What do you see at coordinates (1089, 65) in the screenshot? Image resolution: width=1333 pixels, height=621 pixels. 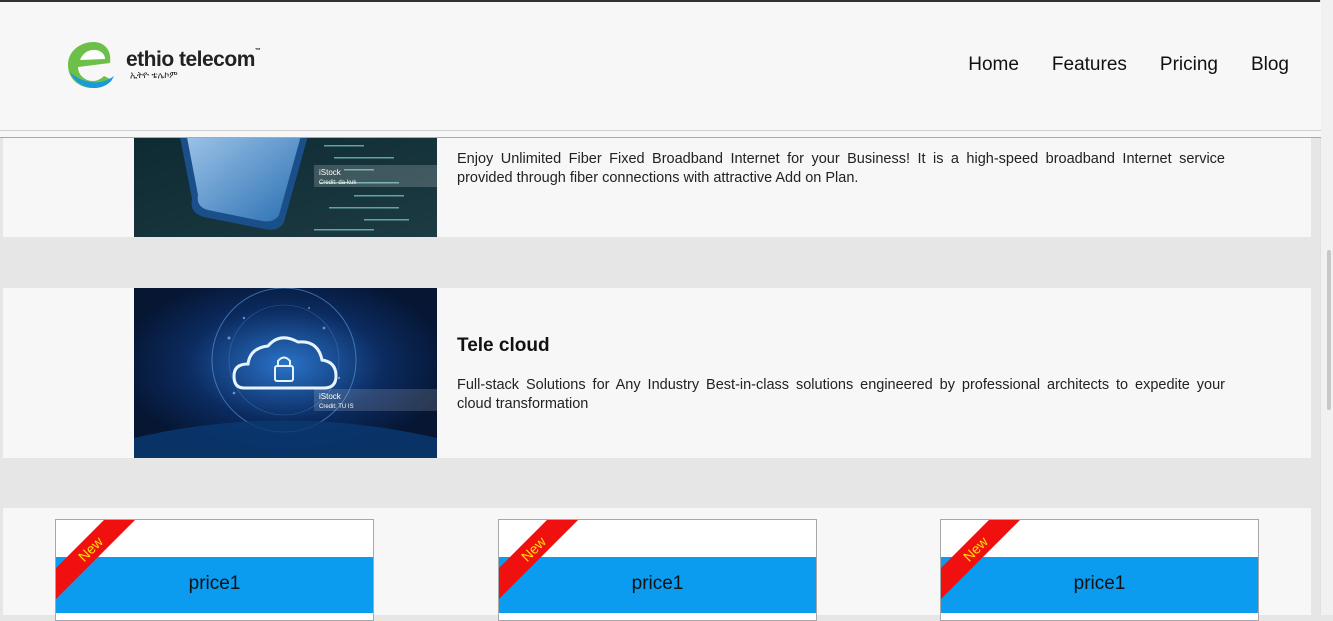 I see `nav-features-link: Features` at bounding box center [1089, 65].